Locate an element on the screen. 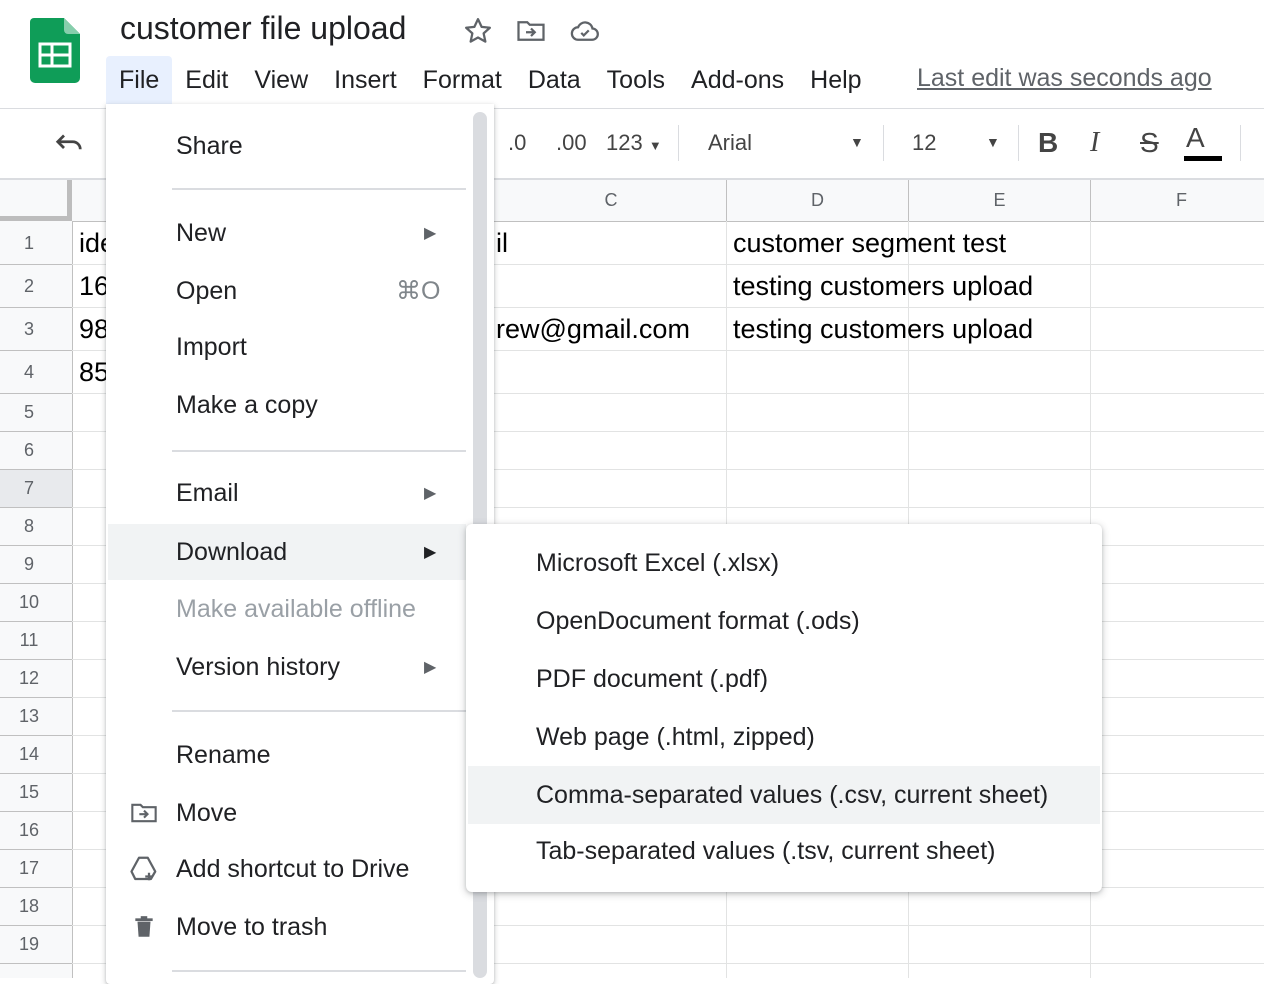 The width and height of the screenshot is (1264, 984). number-format-button: 123 ▼ is located at coordinates (634, 143).